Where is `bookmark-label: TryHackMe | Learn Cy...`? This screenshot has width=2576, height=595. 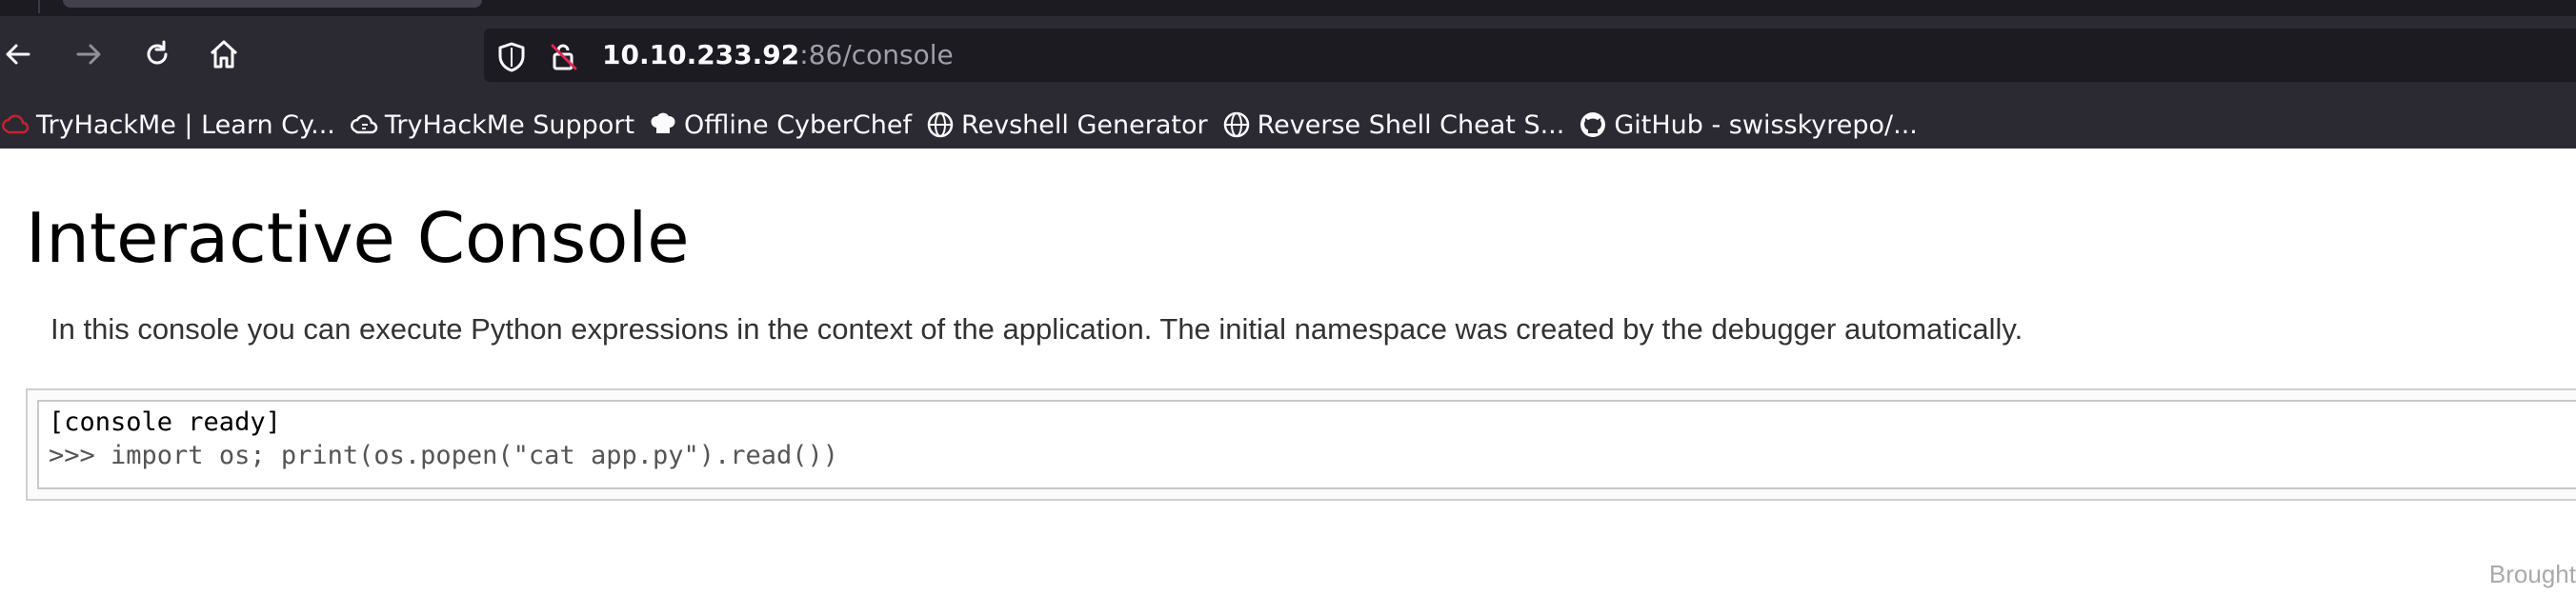
bookmark-label: TryHackMe | Learn Cy... is located at coordinates (185, 124).